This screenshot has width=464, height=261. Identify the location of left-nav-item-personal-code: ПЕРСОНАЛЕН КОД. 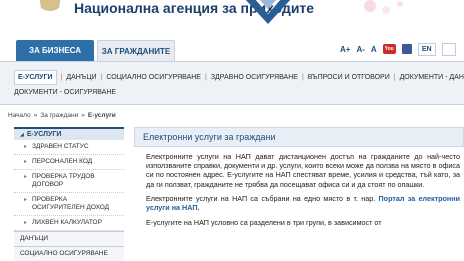
(69, 162).